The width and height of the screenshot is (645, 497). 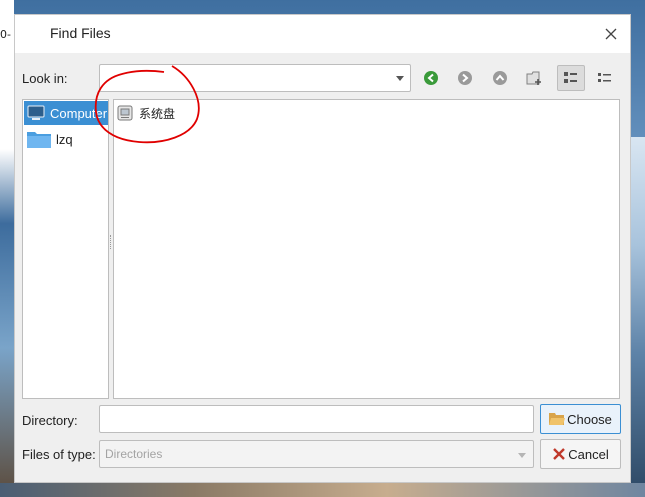 I want to click on look-in-combobox, so click(x=255, y=78).